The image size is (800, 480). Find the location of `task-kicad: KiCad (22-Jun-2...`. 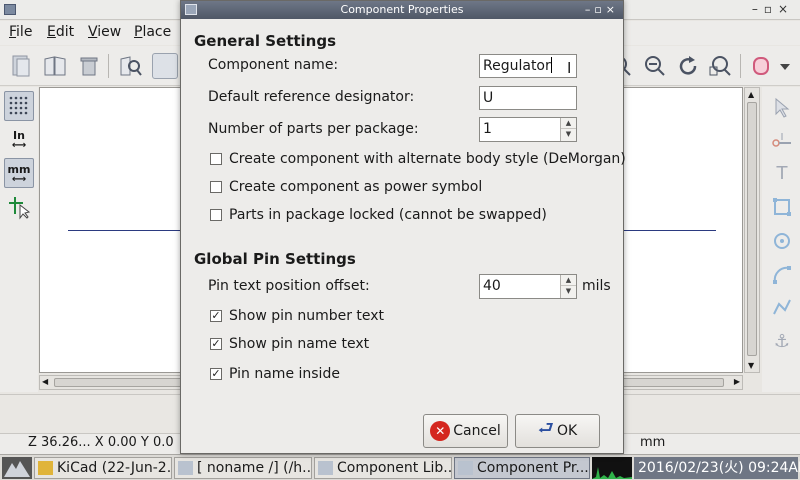

task-kicad: KiCad (22-Jun-2... is located at coordinates (103, 468).